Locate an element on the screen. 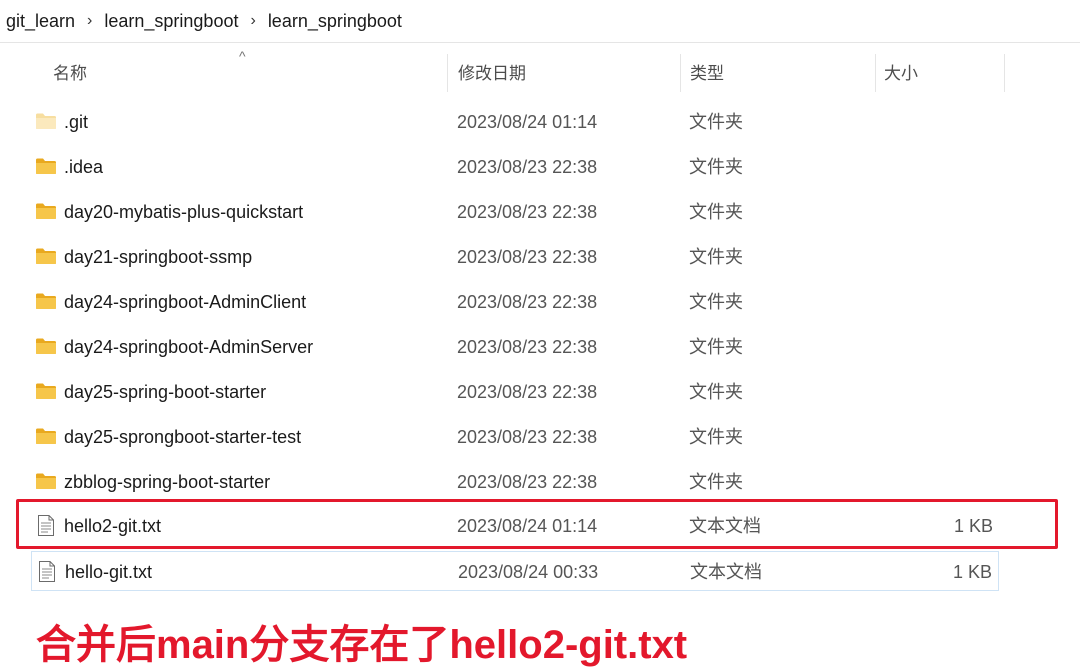  file-name: day24-springboot-AdminServer is located at coordinates (189, 347).